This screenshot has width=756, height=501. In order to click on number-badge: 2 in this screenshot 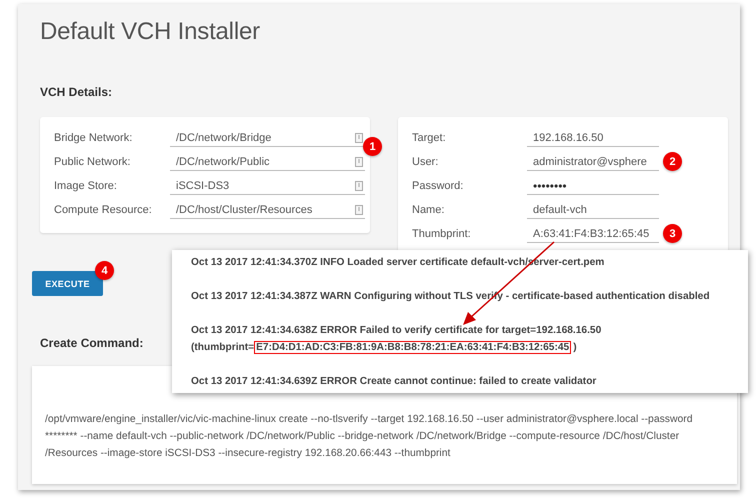, I will do `click(672, 161)`.